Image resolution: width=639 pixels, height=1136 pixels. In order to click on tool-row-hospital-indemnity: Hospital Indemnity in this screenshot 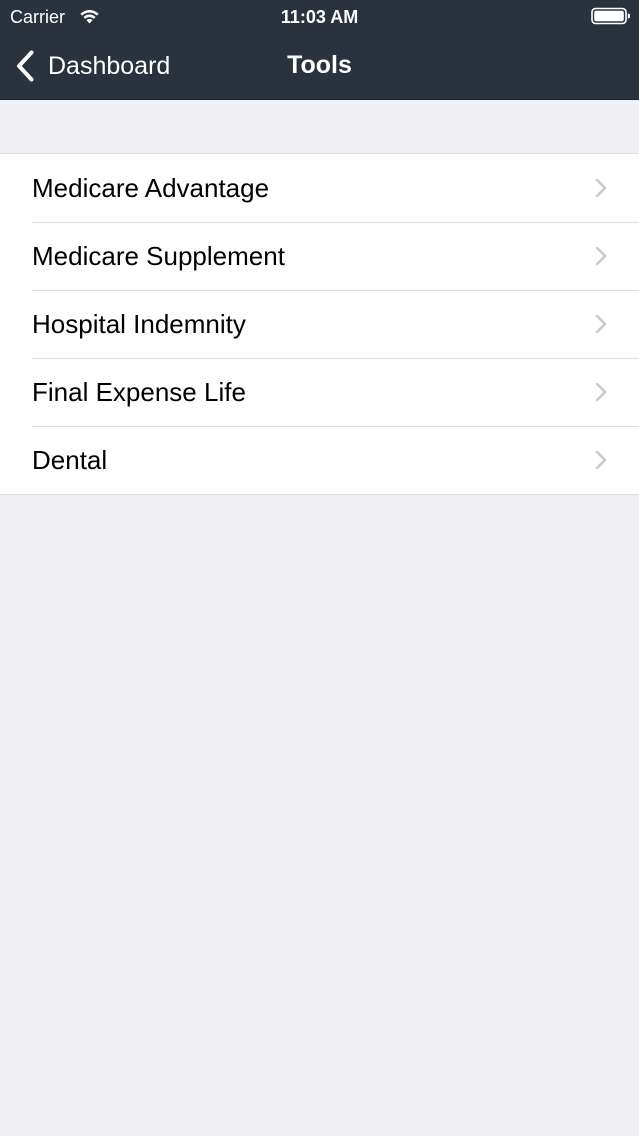, I will do `click(319, 324)`.